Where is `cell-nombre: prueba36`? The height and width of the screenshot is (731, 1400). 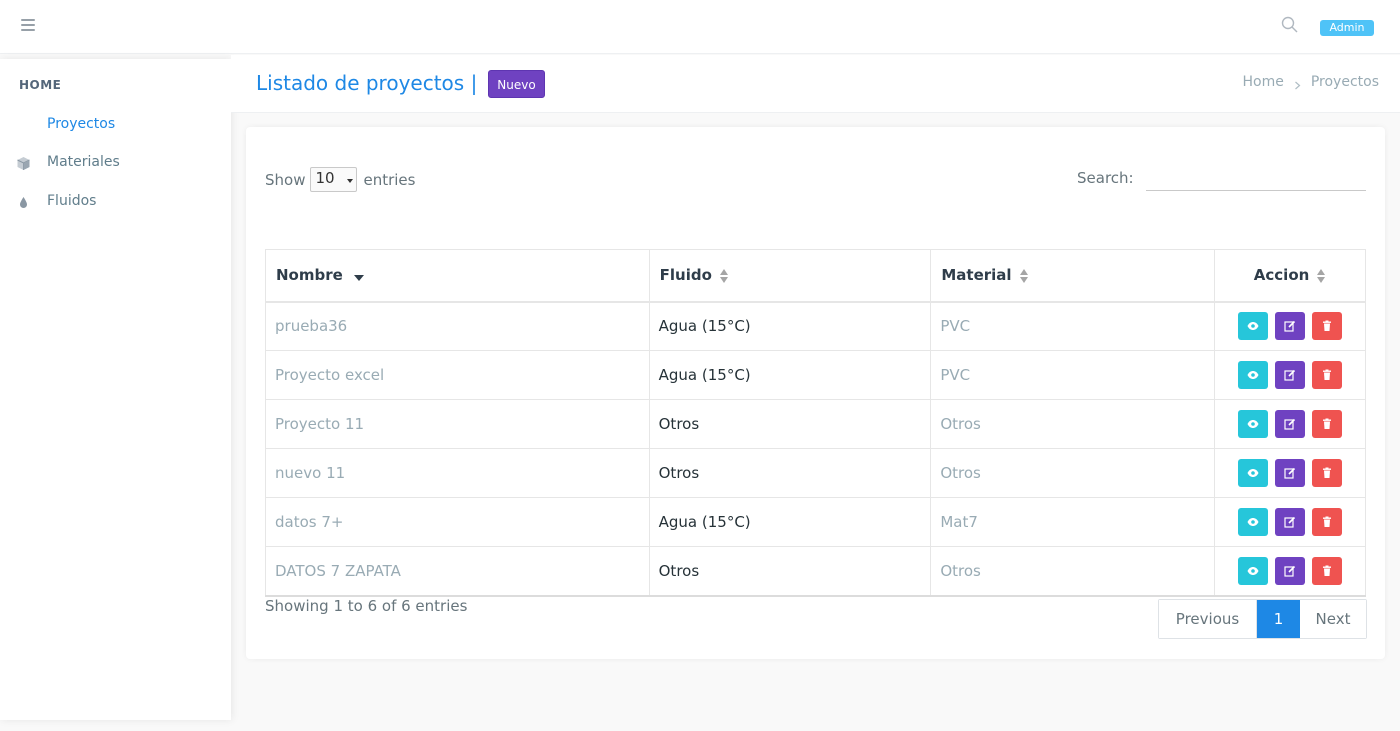
cell-nombre: prueba36 is located at coordinates (457, 326).